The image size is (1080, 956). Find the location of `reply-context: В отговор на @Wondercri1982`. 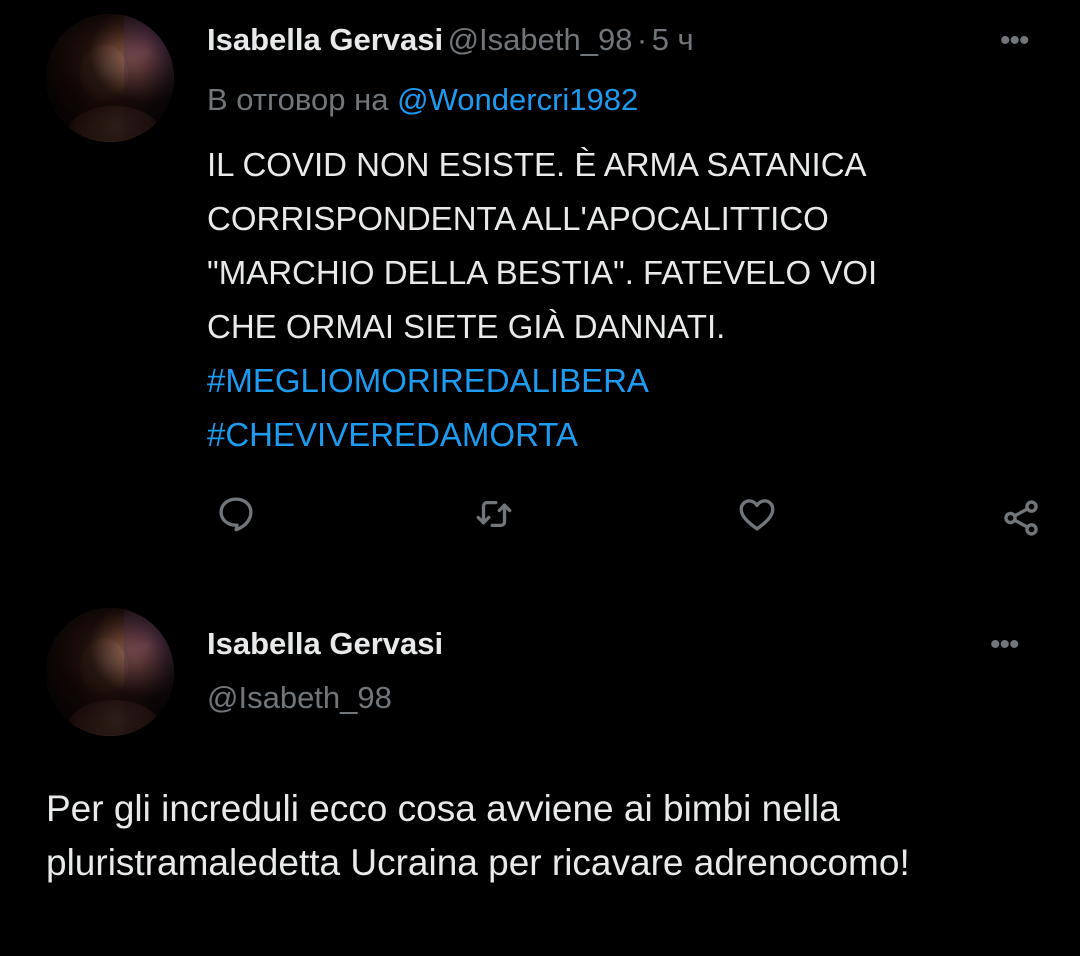

reply-context: В отговор на @Wondercri1982 is located at coordinates (422, 100).